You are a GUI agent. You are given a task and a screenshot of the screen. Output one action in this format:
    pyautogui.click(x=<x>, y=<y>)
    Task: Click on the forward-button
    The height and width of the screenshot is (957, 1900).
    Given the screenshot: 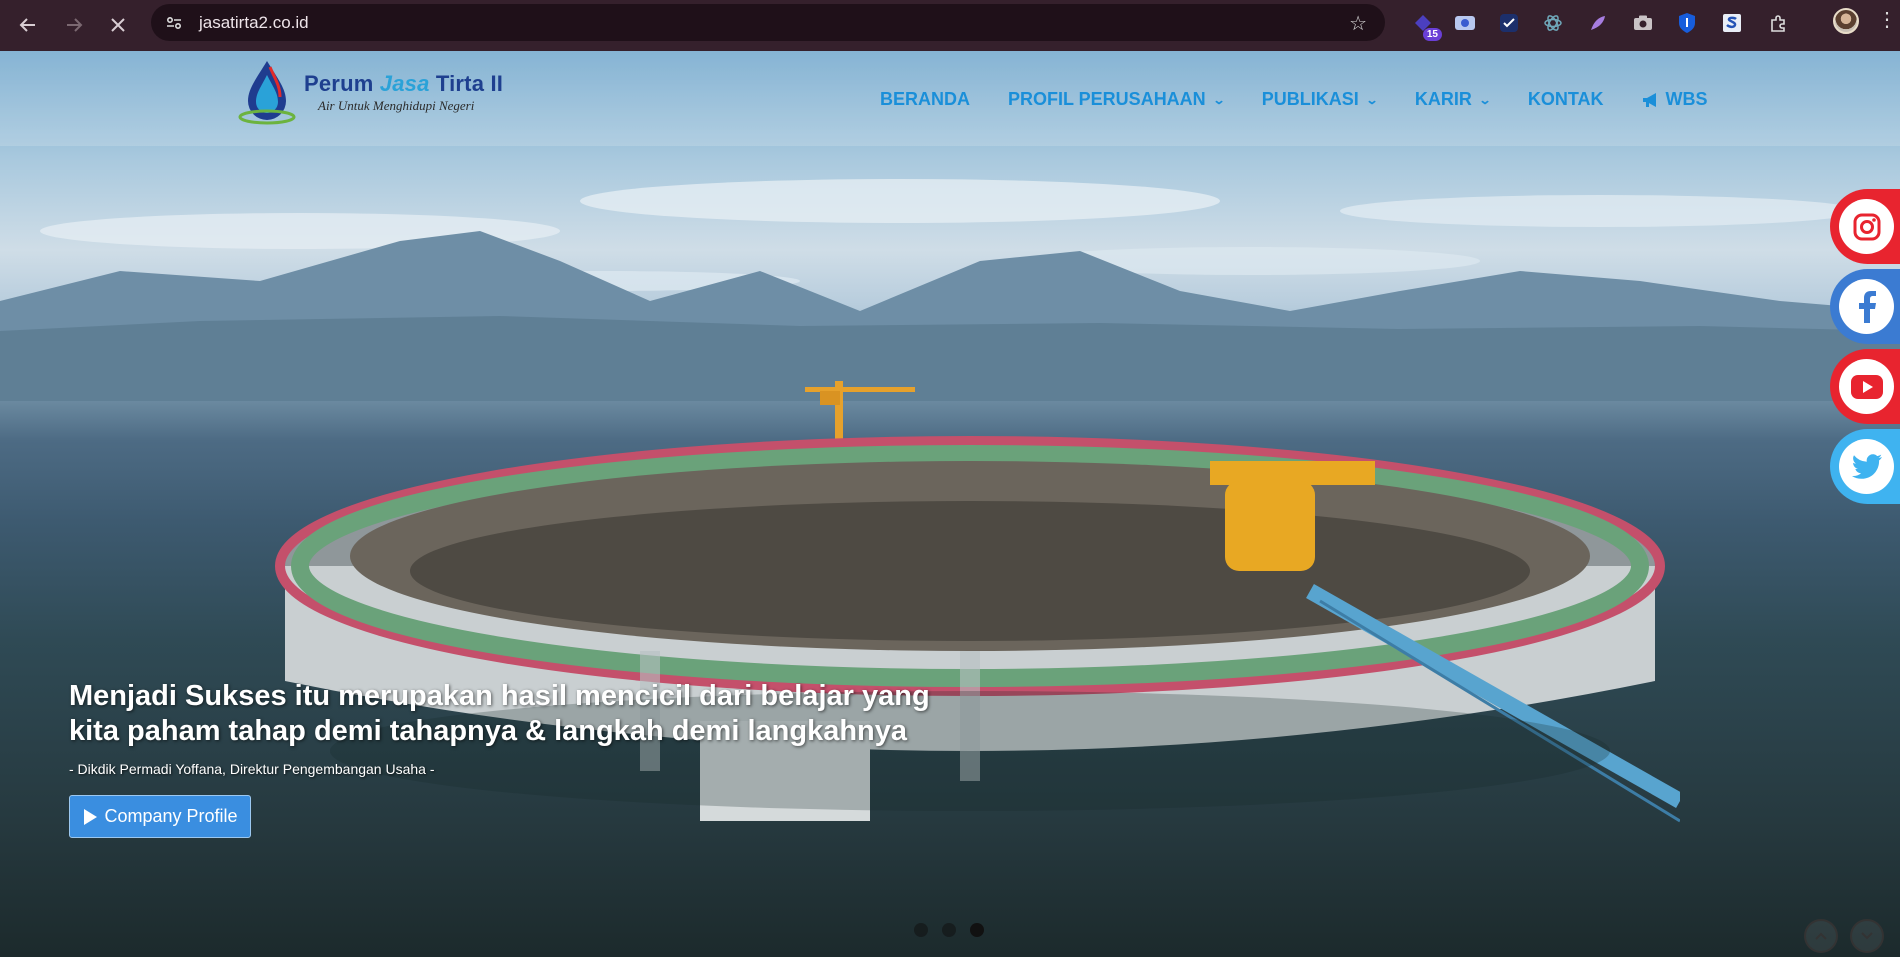 What is the action you would take?
    pyautogui.click(x=74, y=25)
    